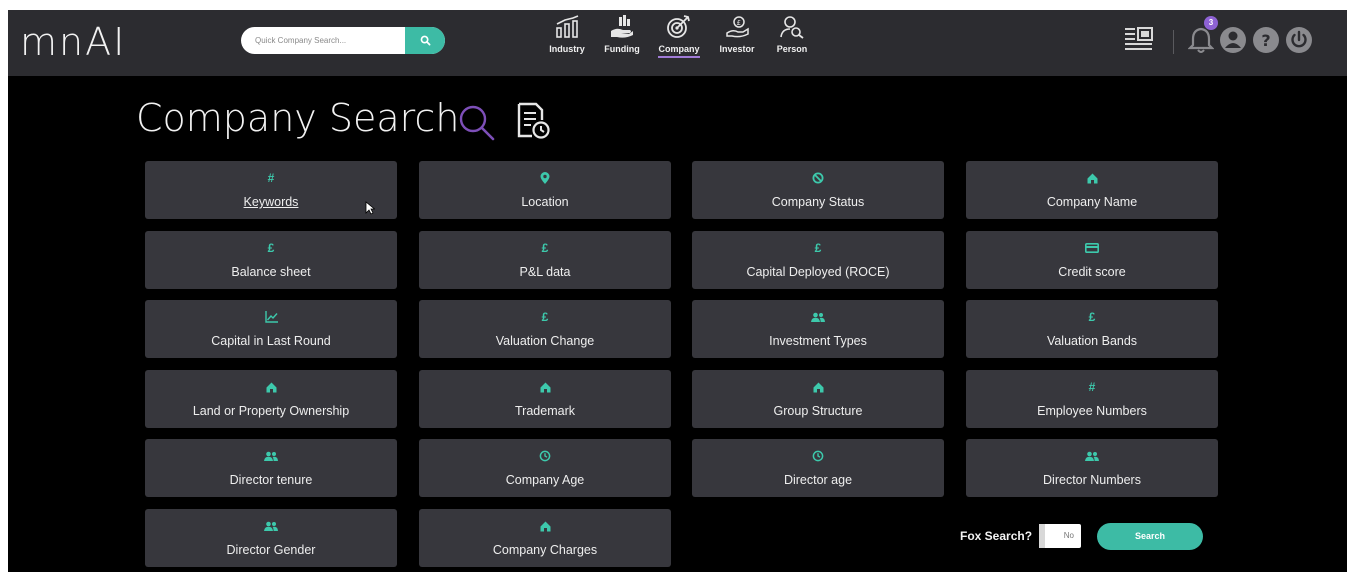 The image size is (1347, 572). What do you see at coordinates (1092, 480) in the screenshot?
I see `filter-card-label: Director Numbers` at bounding box center [1092, 480].